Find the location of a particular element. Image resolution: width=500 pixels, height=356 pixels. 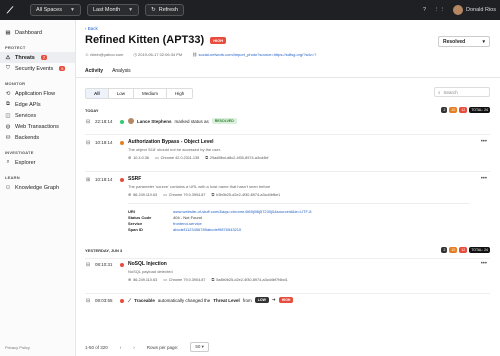

severity-dot is located at coordinates (122, 180).